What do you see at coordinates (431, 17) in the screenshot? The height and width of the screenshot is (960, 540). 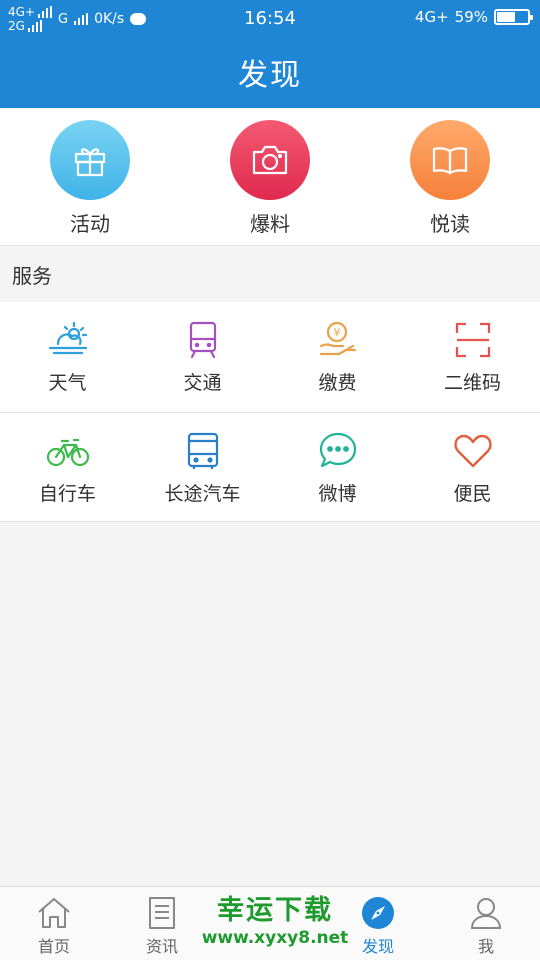 I see `network-type-right: 4G+` at bounding box center [431, 17].